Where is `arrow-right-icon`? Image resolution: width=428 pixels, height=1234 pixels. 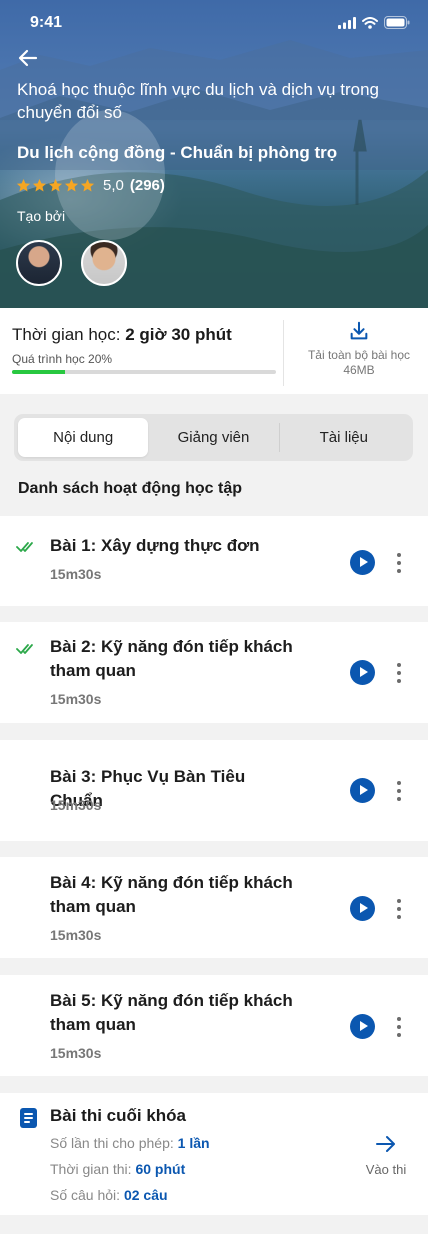
arrow-right-icon is located at coordinates (385, 1144).